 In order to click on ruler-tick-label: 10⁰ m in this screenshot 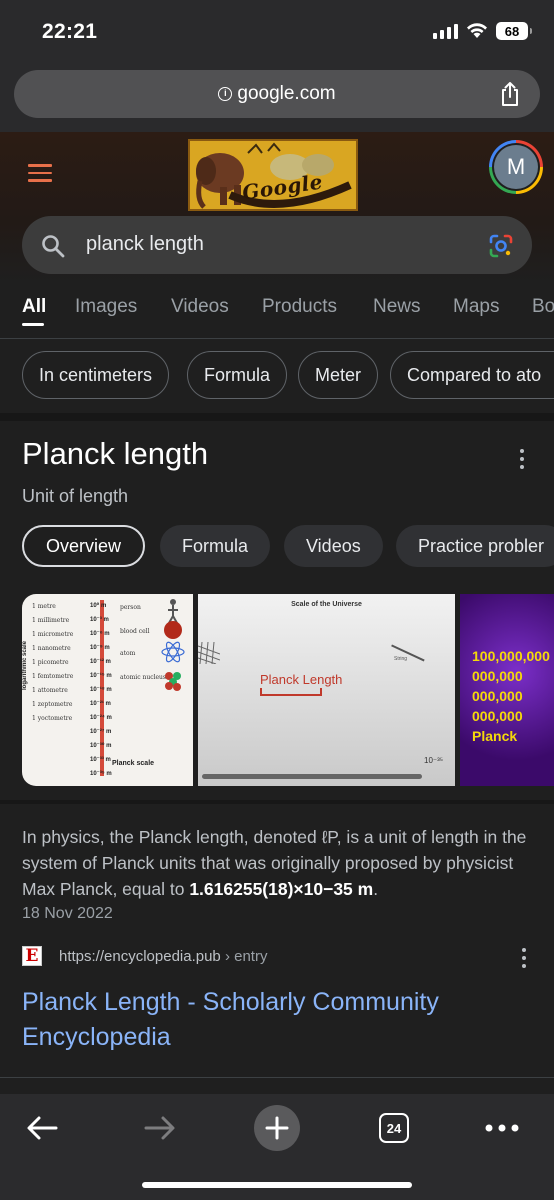, I will do `click(98, 606)`.